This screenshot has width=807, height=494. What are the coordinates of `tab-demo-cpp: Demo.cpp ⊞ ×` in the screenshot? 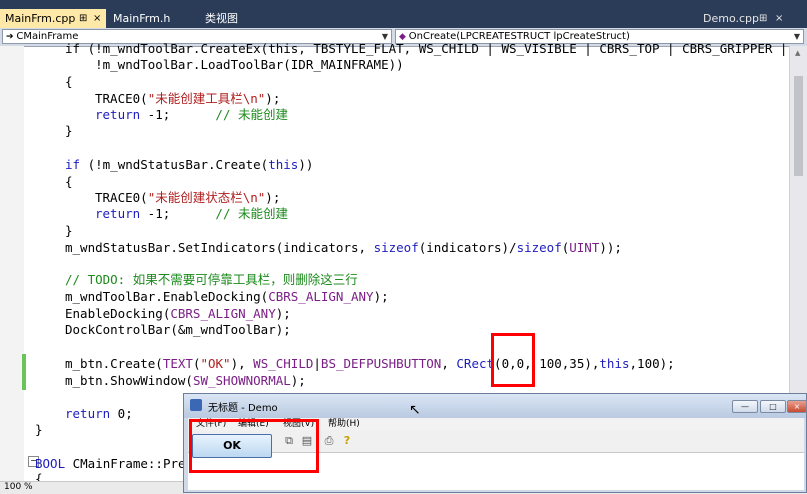 It's located at (750, 18).